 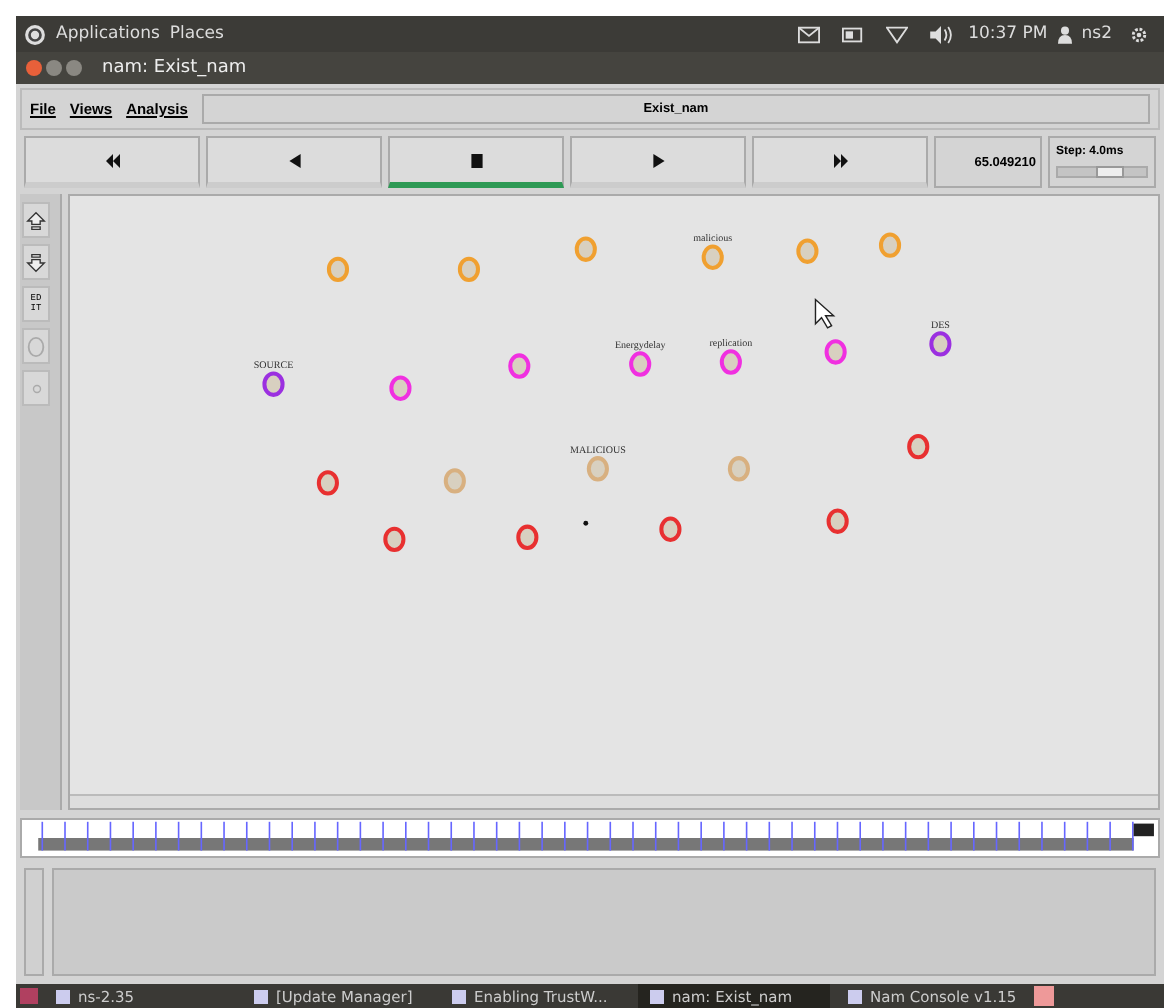 I want to click on timeline-drawing, so click(x=590, y=838).